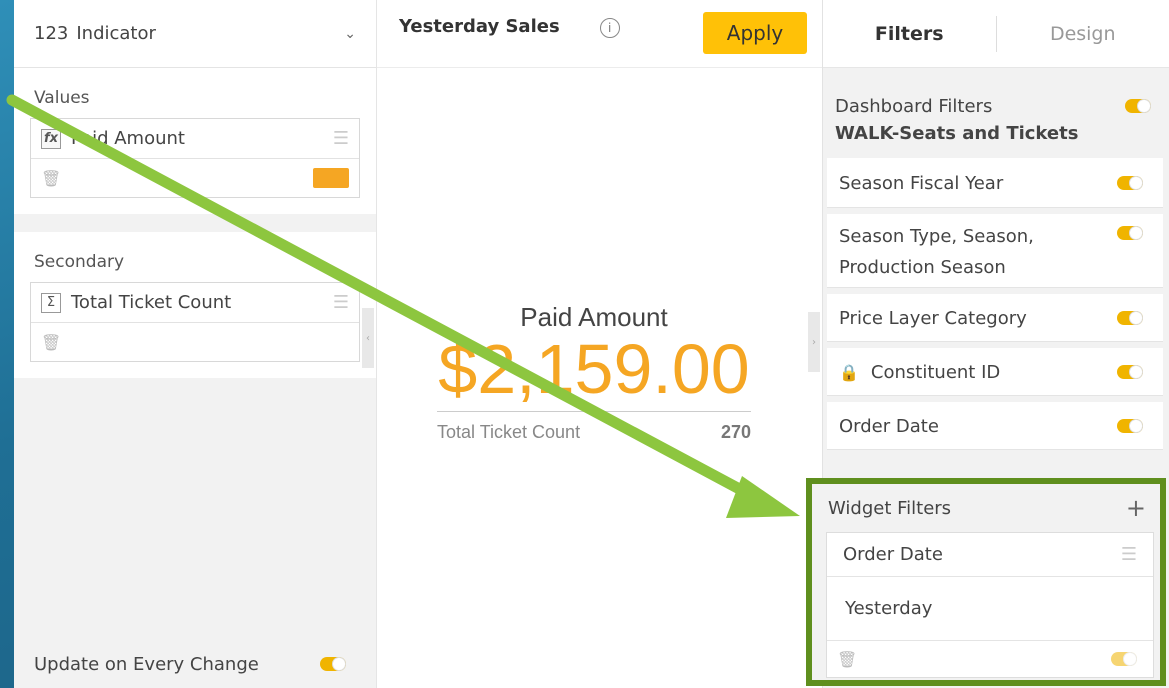 The width and height of the screenshot is (1169, 688). I want to click on tab-design: Design, so click(1083, 34).